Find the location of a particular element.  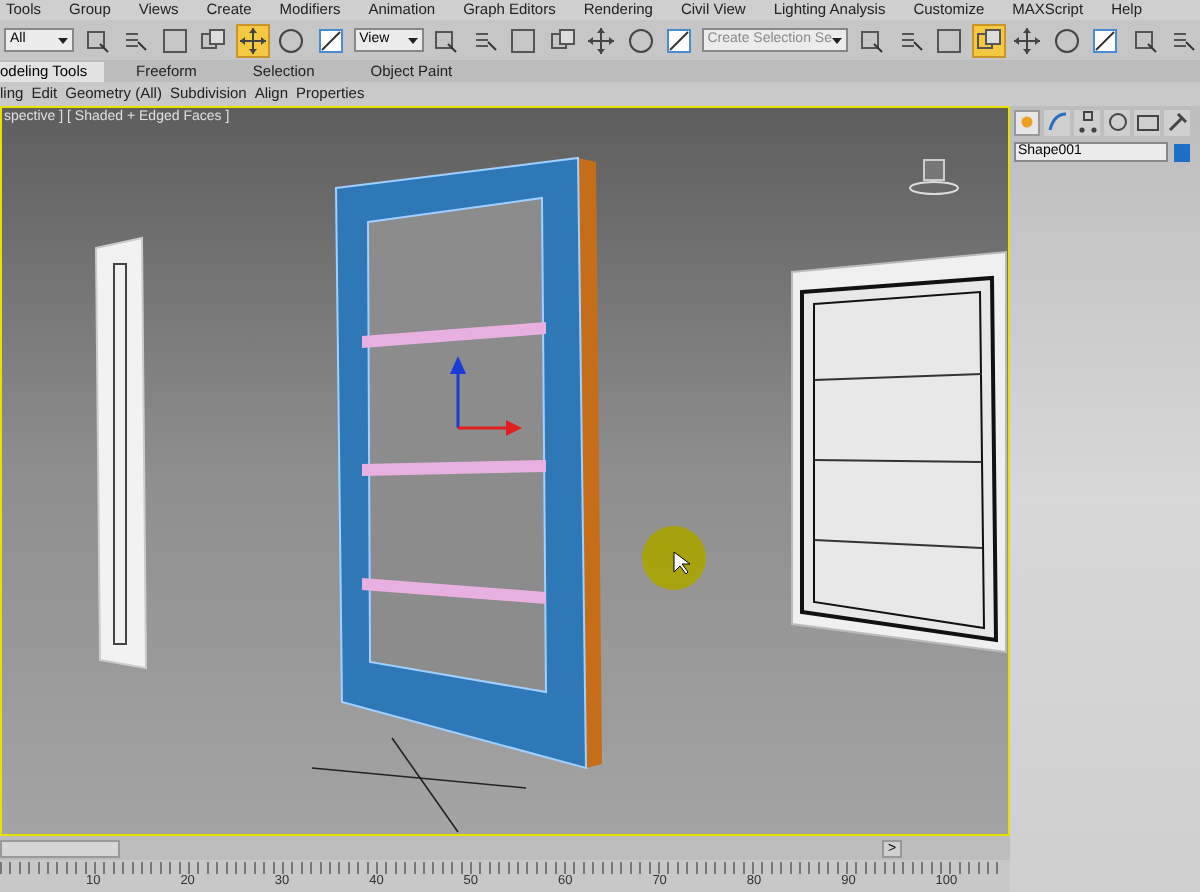

viewcube-icon is located at coordinates (934, 177).